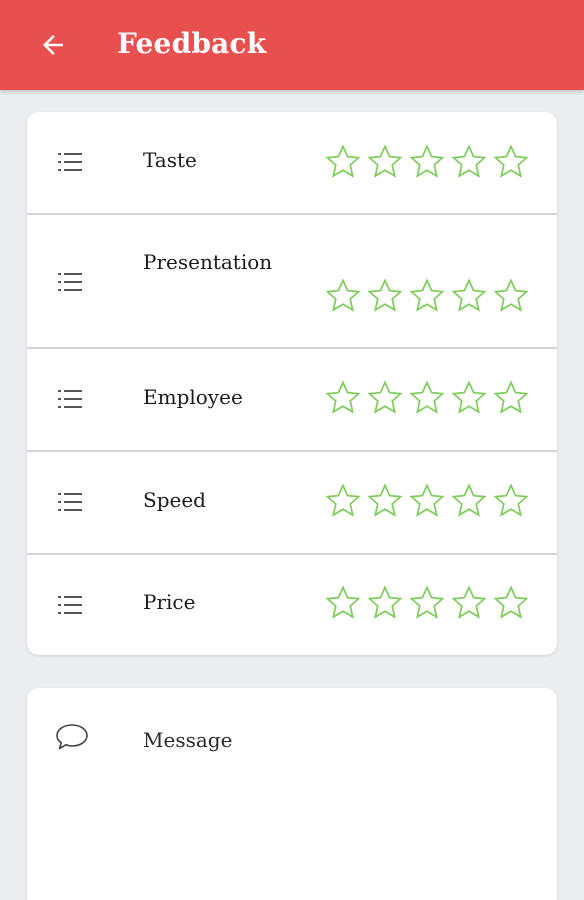  Describe the element at coordinates (188, 740) in the screenshot. I see `message-label: Message` at that location.